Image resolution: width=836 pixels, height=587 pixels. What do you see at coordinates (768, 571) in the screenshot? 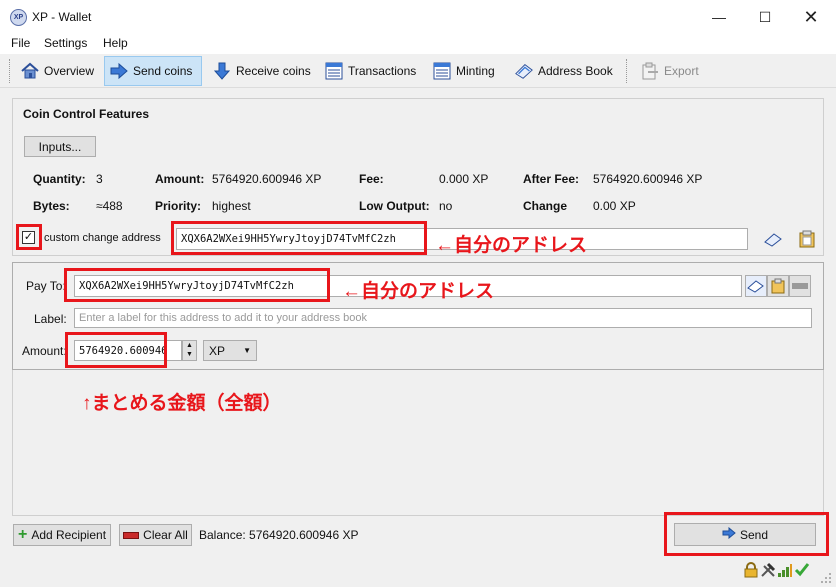
I see `mining-tools-icon` at bounding box center [768, 571].